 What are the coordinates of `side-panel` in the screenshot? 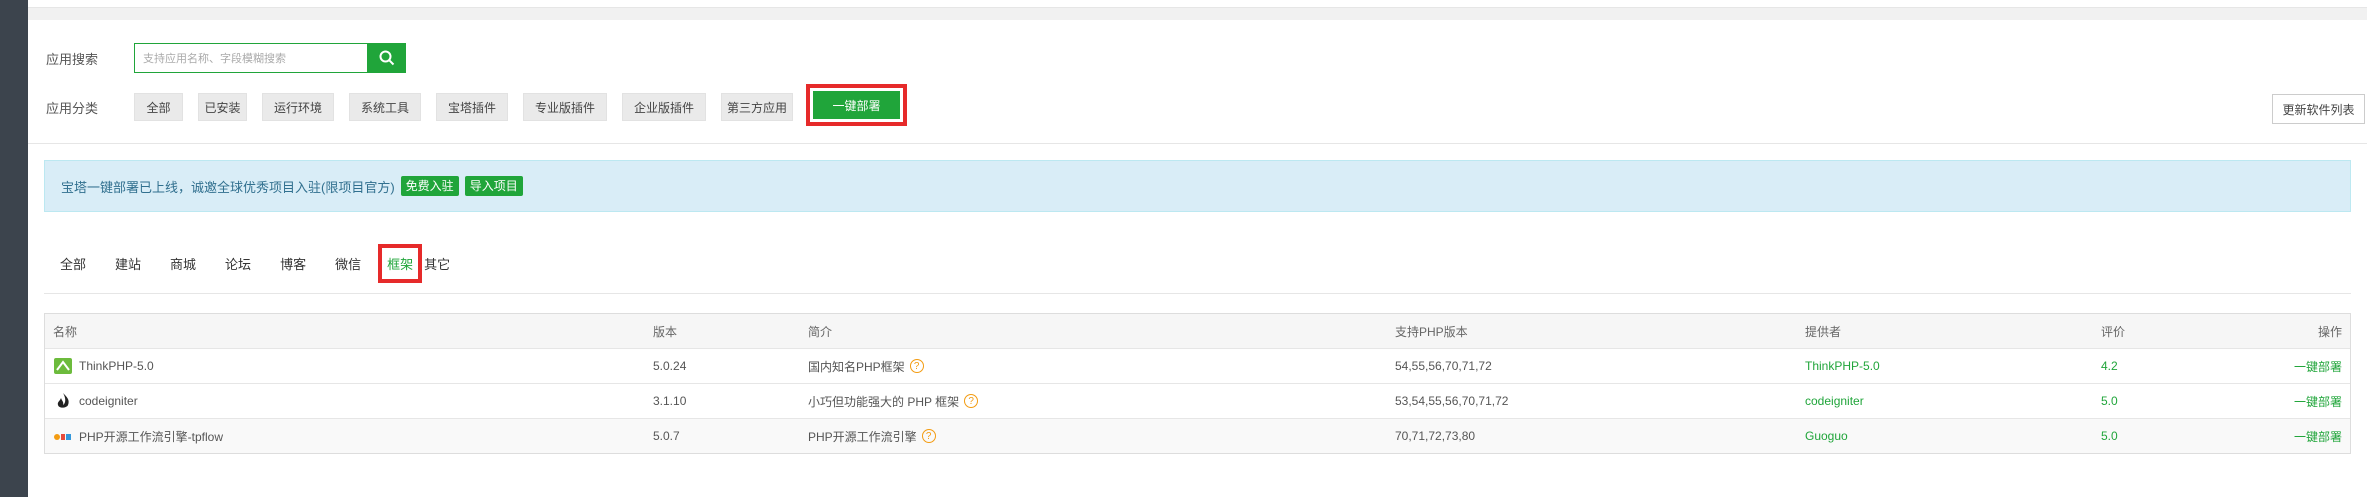 It's located at (14, 248).